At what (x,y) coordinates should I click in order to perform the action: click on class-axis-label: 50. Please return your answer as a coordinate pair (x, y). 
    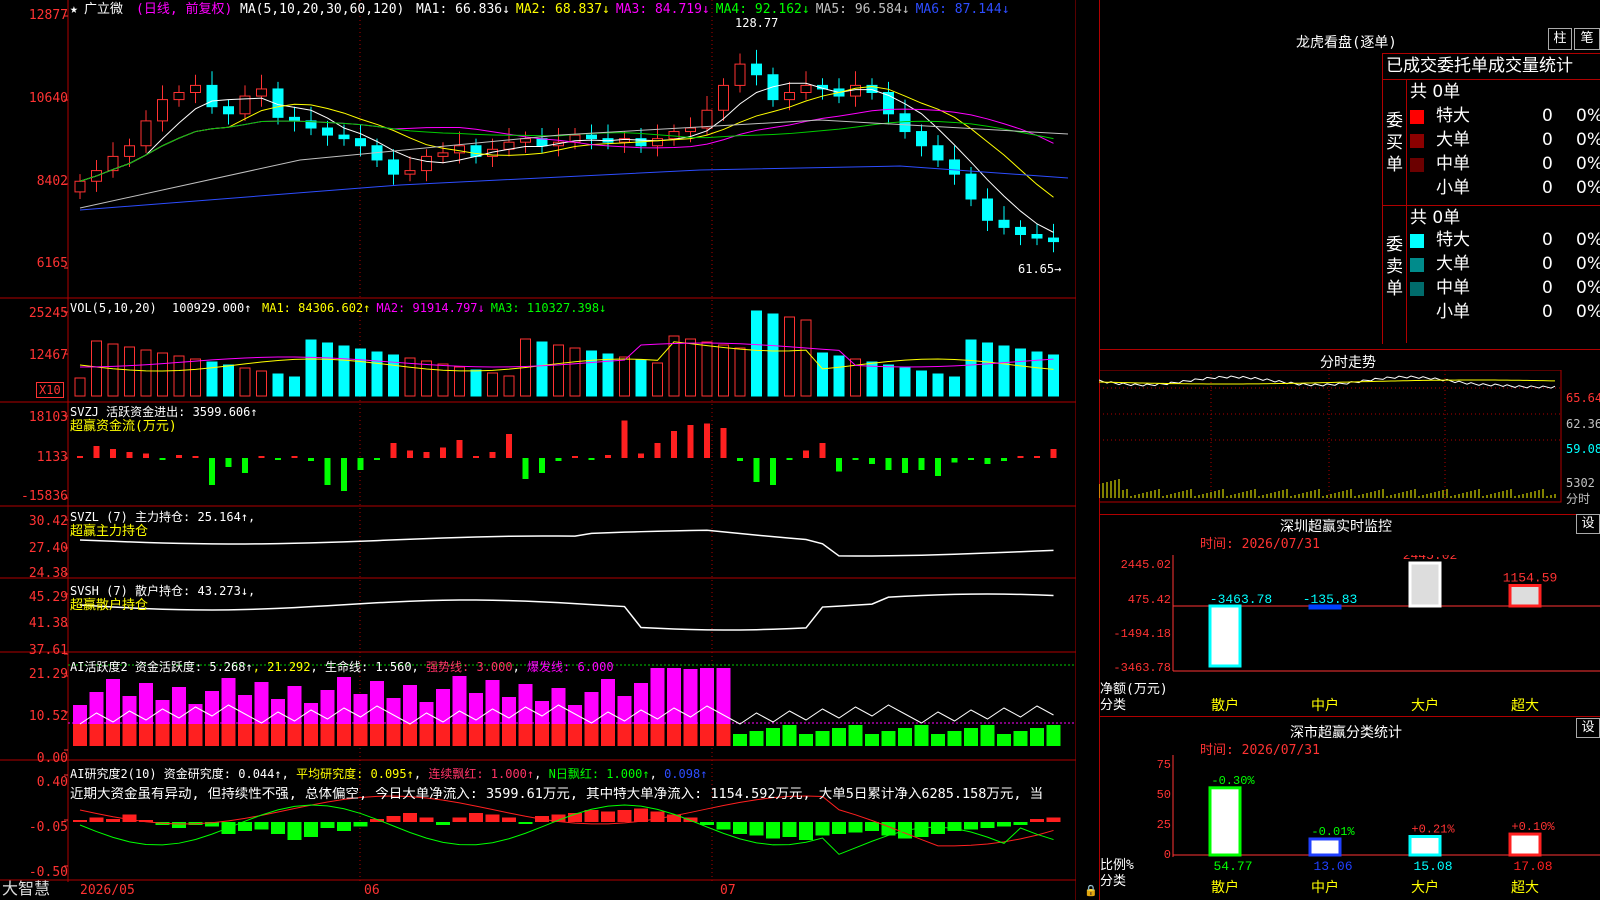
    Looking at the image, I should click on (1164, 795).